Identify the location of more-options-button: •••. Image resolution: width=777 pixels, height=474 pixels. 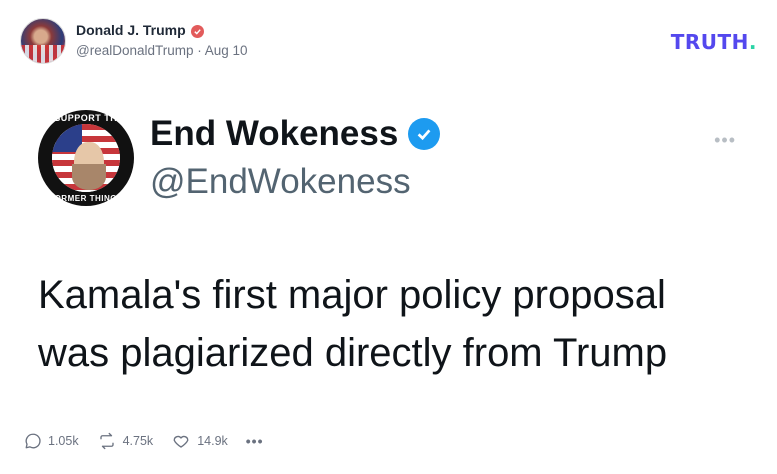
(255, 441).